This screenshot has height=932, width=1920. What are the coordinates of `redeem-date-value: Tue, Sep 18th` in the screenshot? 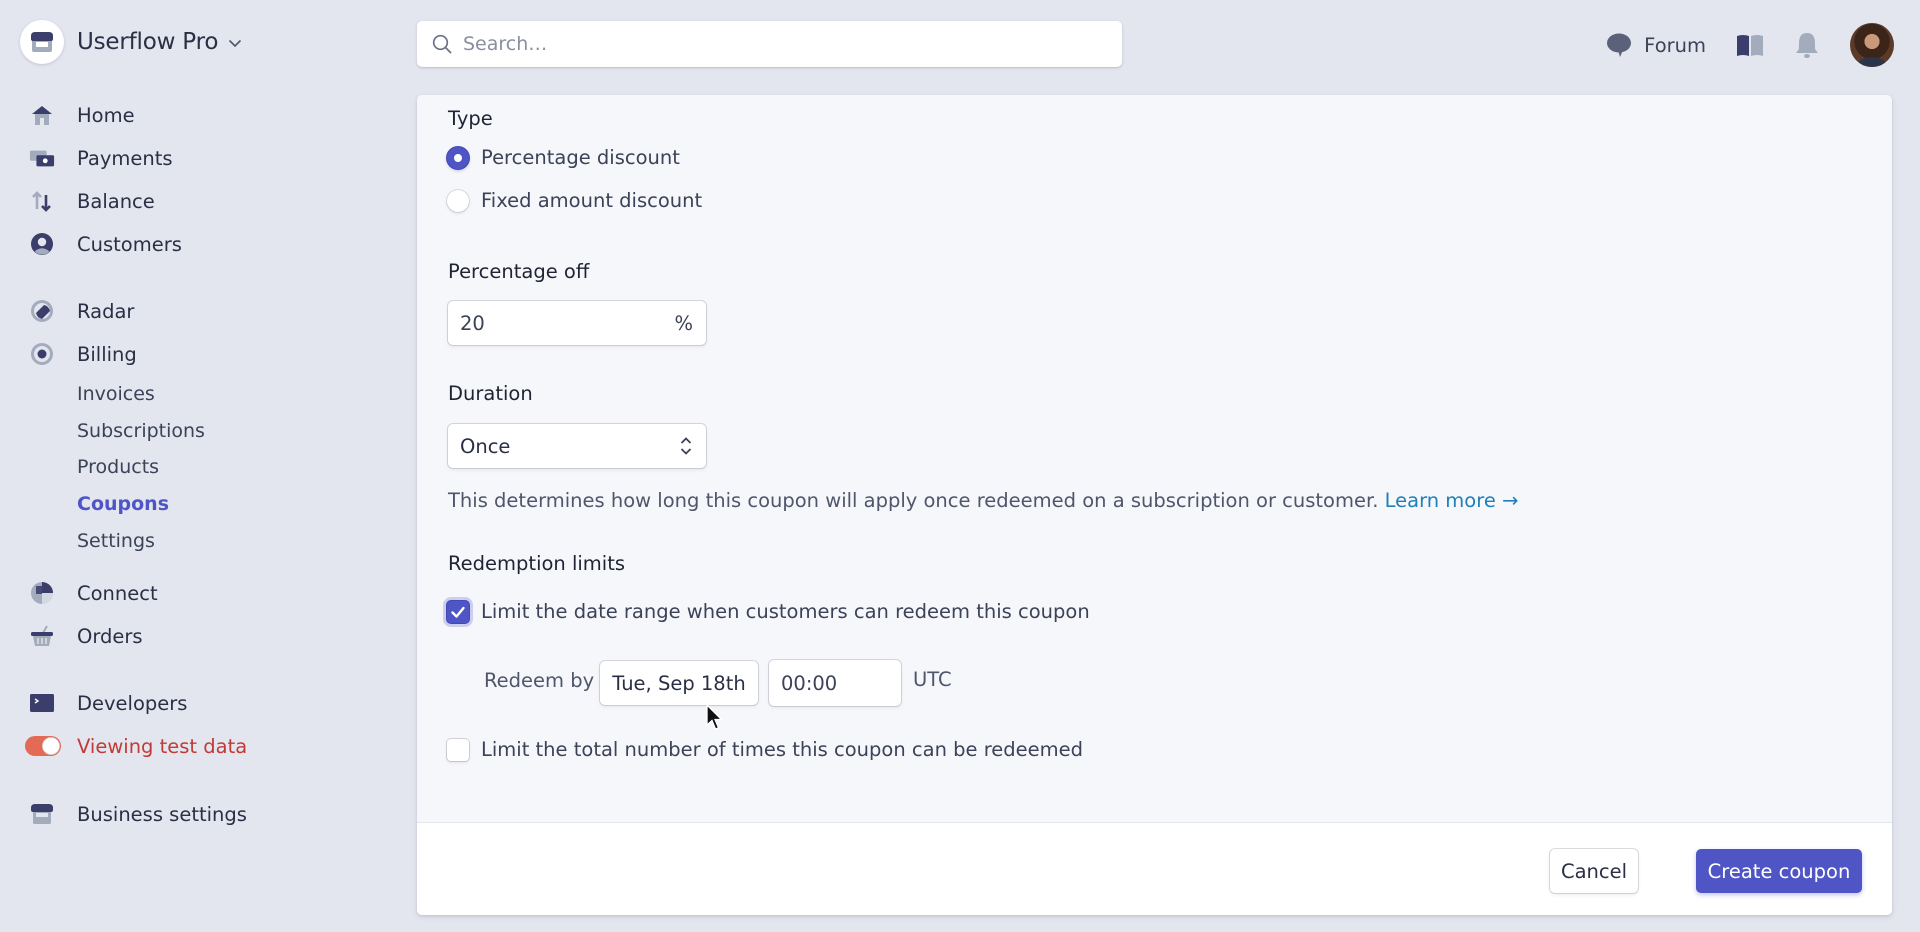 It's located at (679, 683).